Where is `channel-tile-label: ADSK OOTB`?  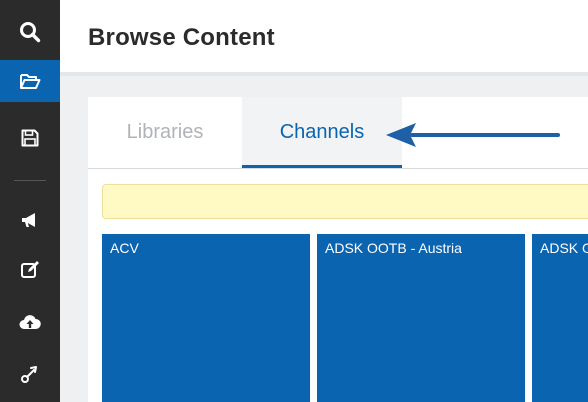 channel-tile-label: ADSK OOTB is located at coordinates (564, 248).